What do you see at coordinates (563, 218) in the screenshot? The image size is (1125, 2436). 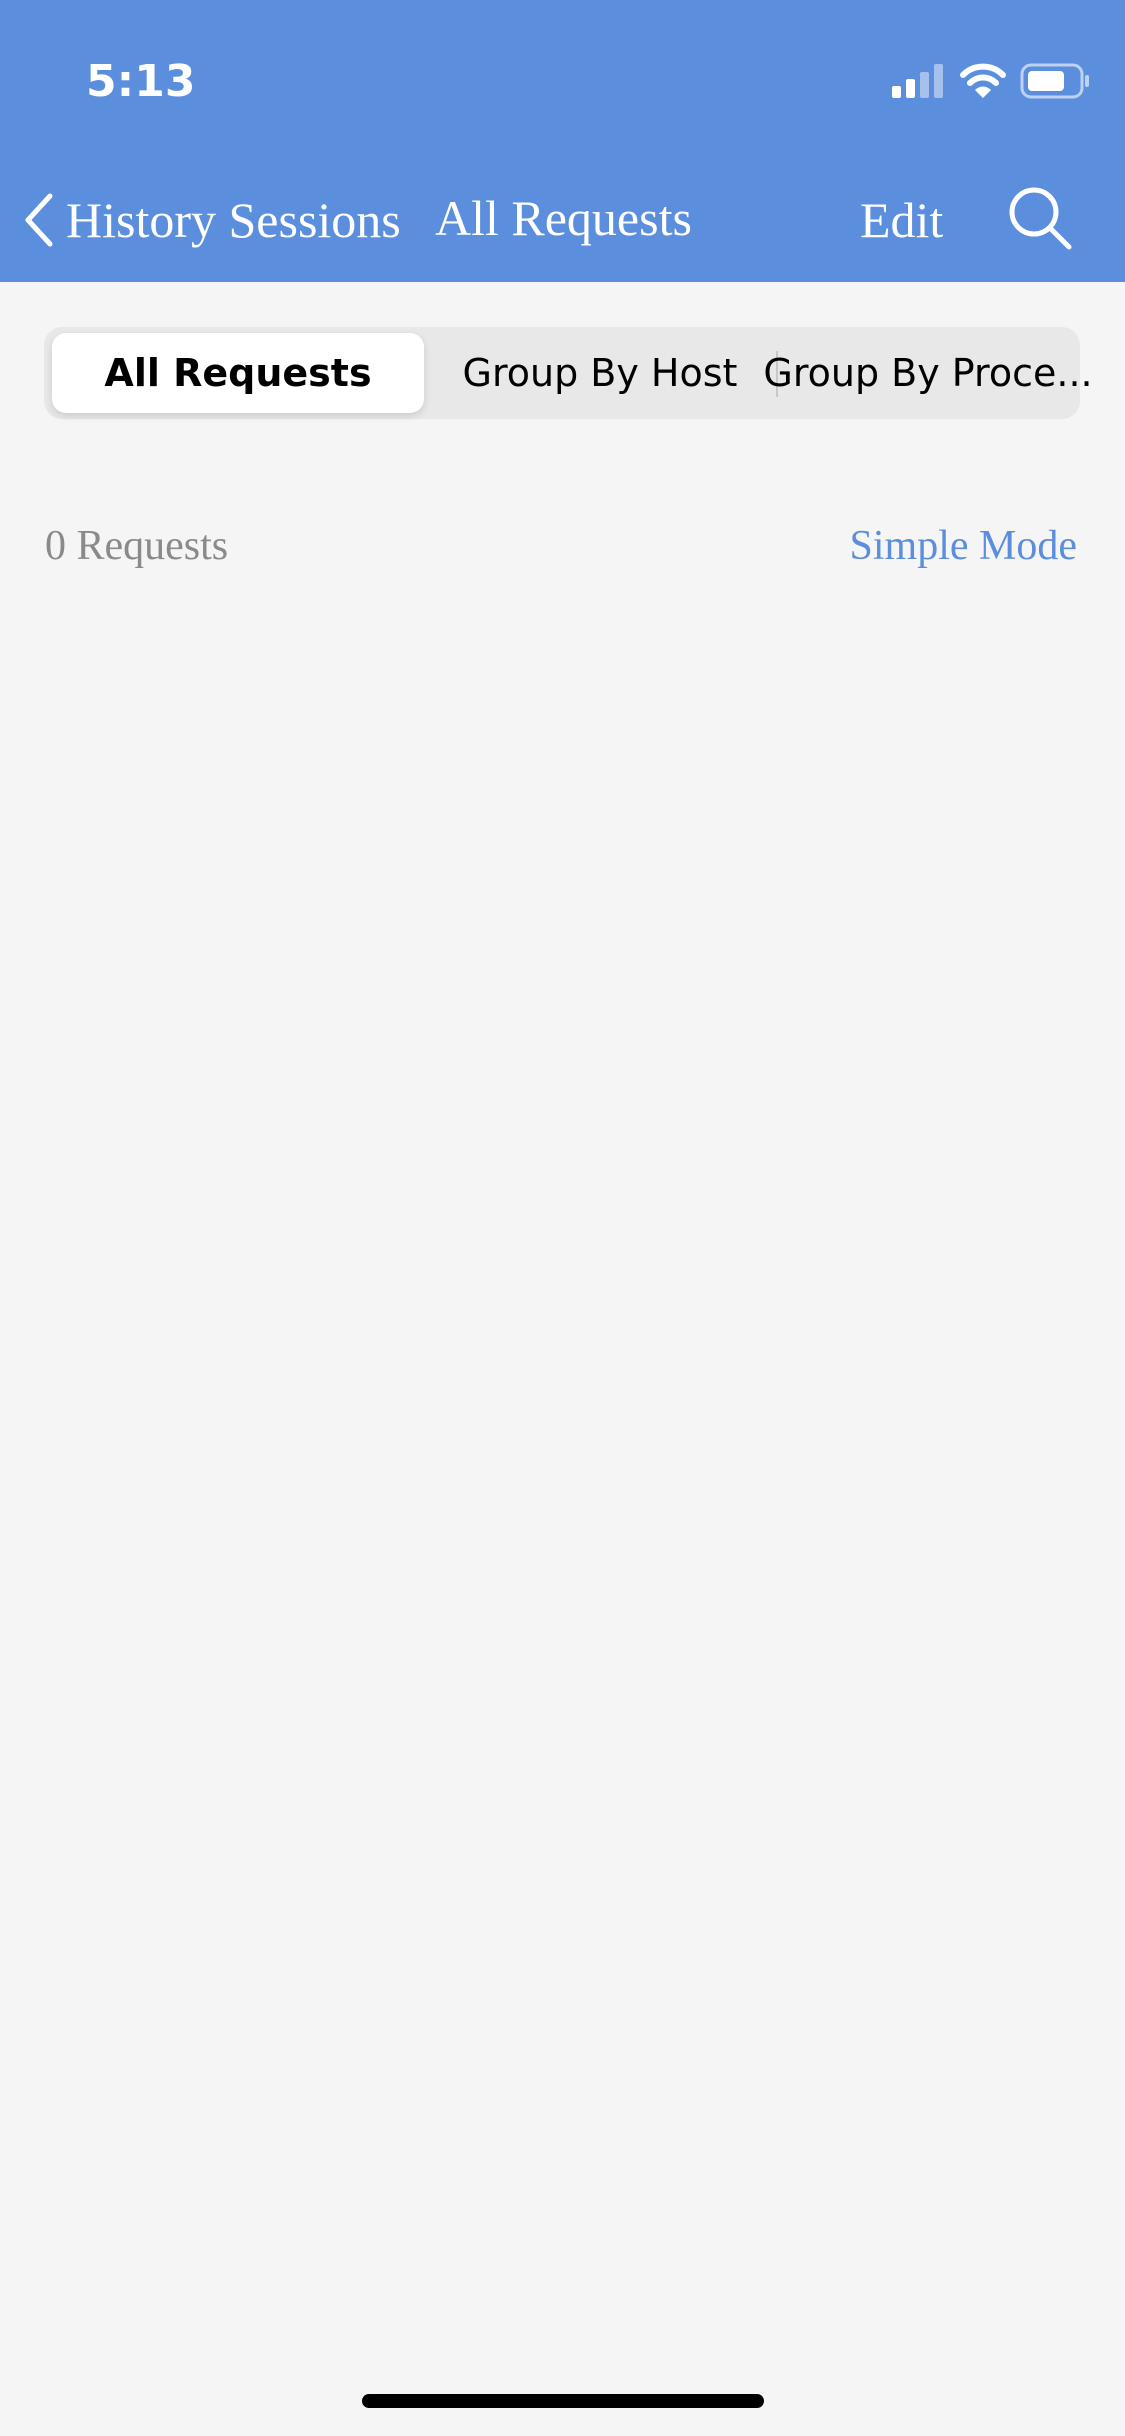 I see `page-title: All Requests` at bounding box center [563, 218].